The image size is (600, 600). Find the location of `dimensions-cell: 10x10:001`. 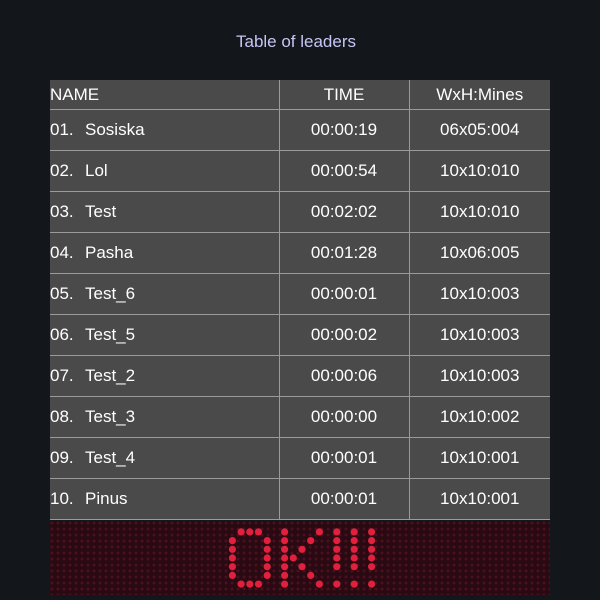

dimensions-cell: 10x10:001 is located at coordinates (479, 499).